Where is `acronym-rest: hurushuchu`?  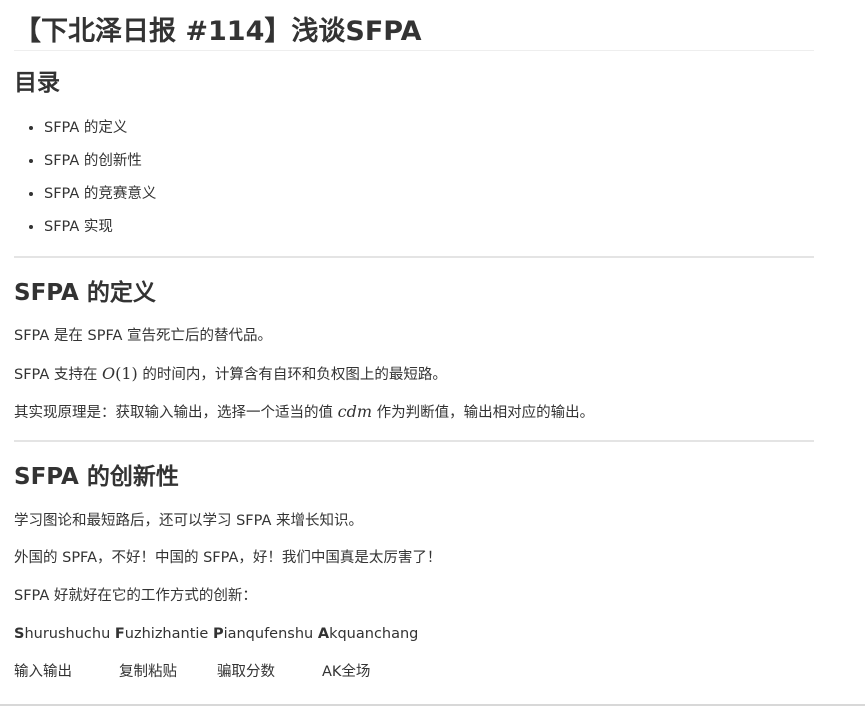 acronym-rest: hurushuchu is located at coordinates (67, 634).